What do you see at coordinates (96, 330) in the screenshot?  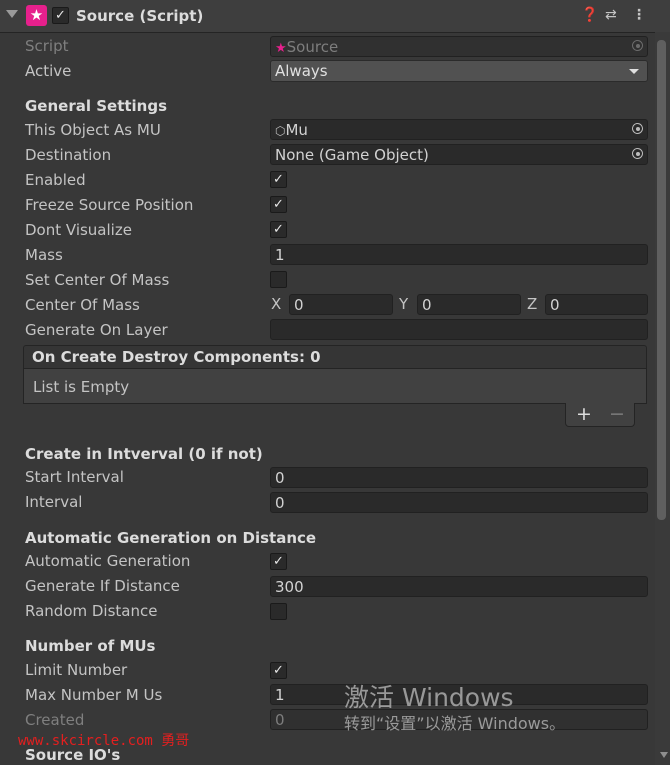 I see `layer-label: Generate On Layer` at bounding box center [96, 330].